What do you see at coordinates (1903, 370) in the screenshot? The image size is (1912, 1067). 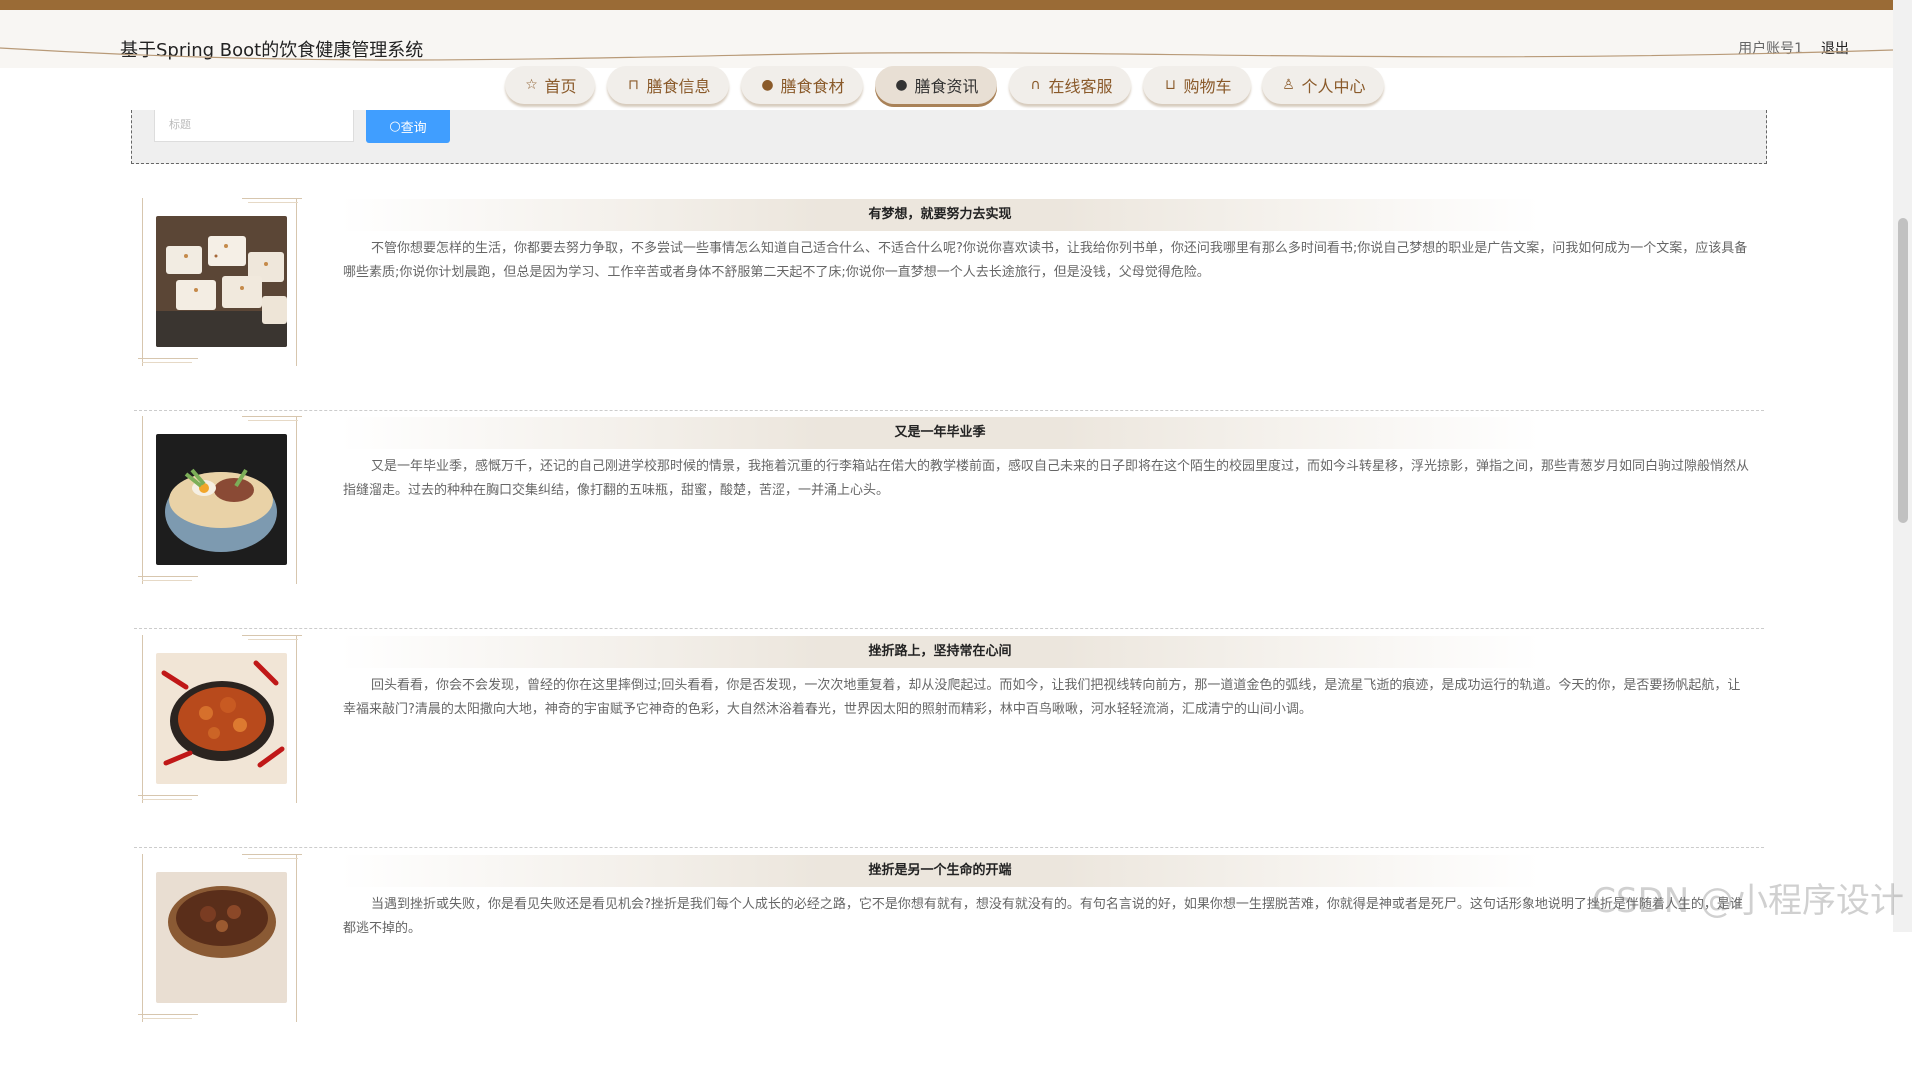 I see `scrollbar-thumb` at bounding box center [1903, 370].